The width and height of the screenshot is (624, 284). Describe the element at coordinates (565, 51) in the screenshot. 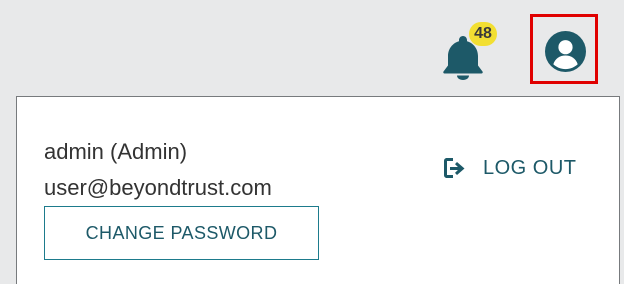

I see `user-circle-icon` at that location.